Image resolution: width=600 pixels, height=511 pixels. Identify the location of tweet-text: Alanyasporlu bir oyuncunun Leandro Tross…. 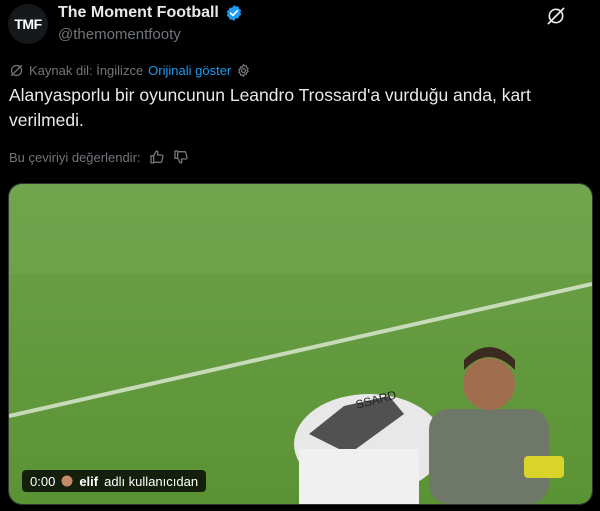
(270, 107).